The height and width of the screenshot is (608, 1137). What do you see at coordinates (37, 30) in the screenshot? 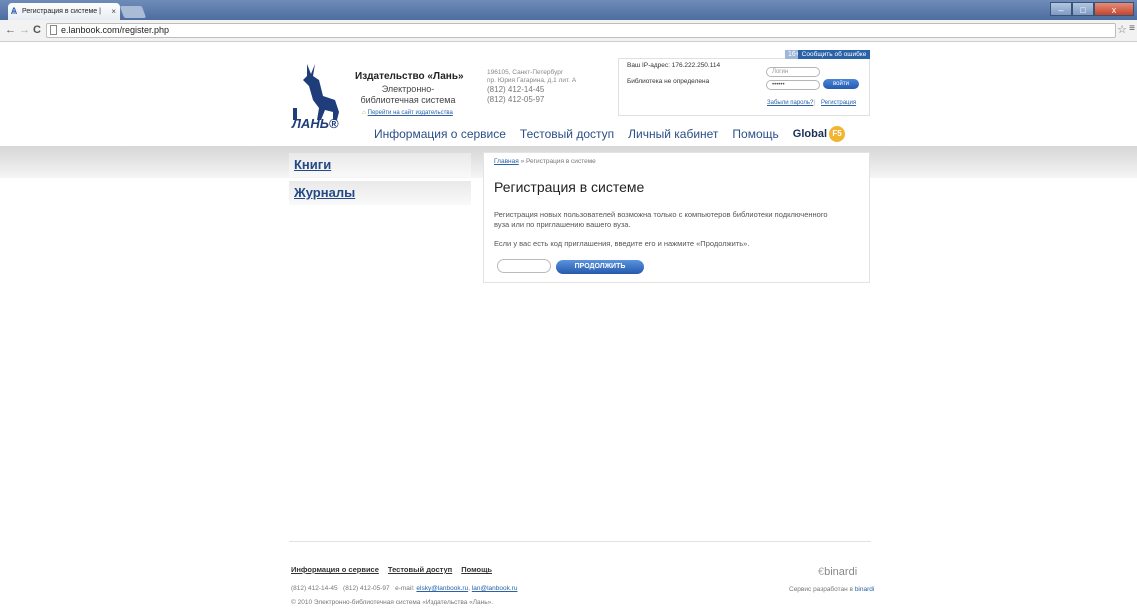
I see `reload-icon: C` at bounding box center [37, 30].